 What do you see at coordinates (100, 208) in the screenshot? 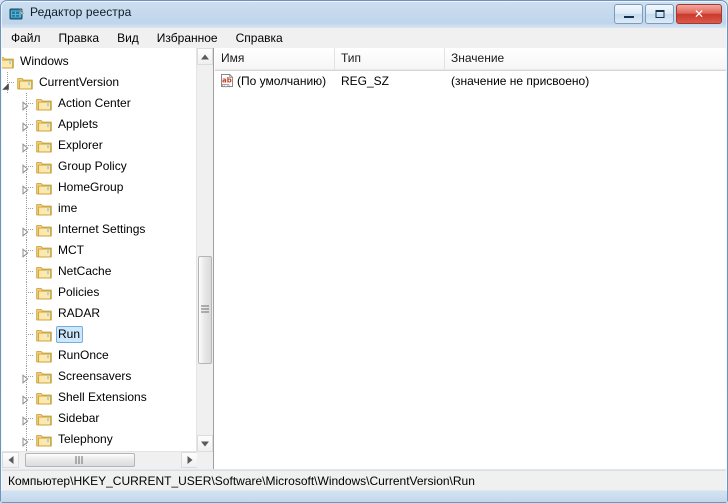
I see `tree-node-ime: ime` at bounding box center [100, 208].